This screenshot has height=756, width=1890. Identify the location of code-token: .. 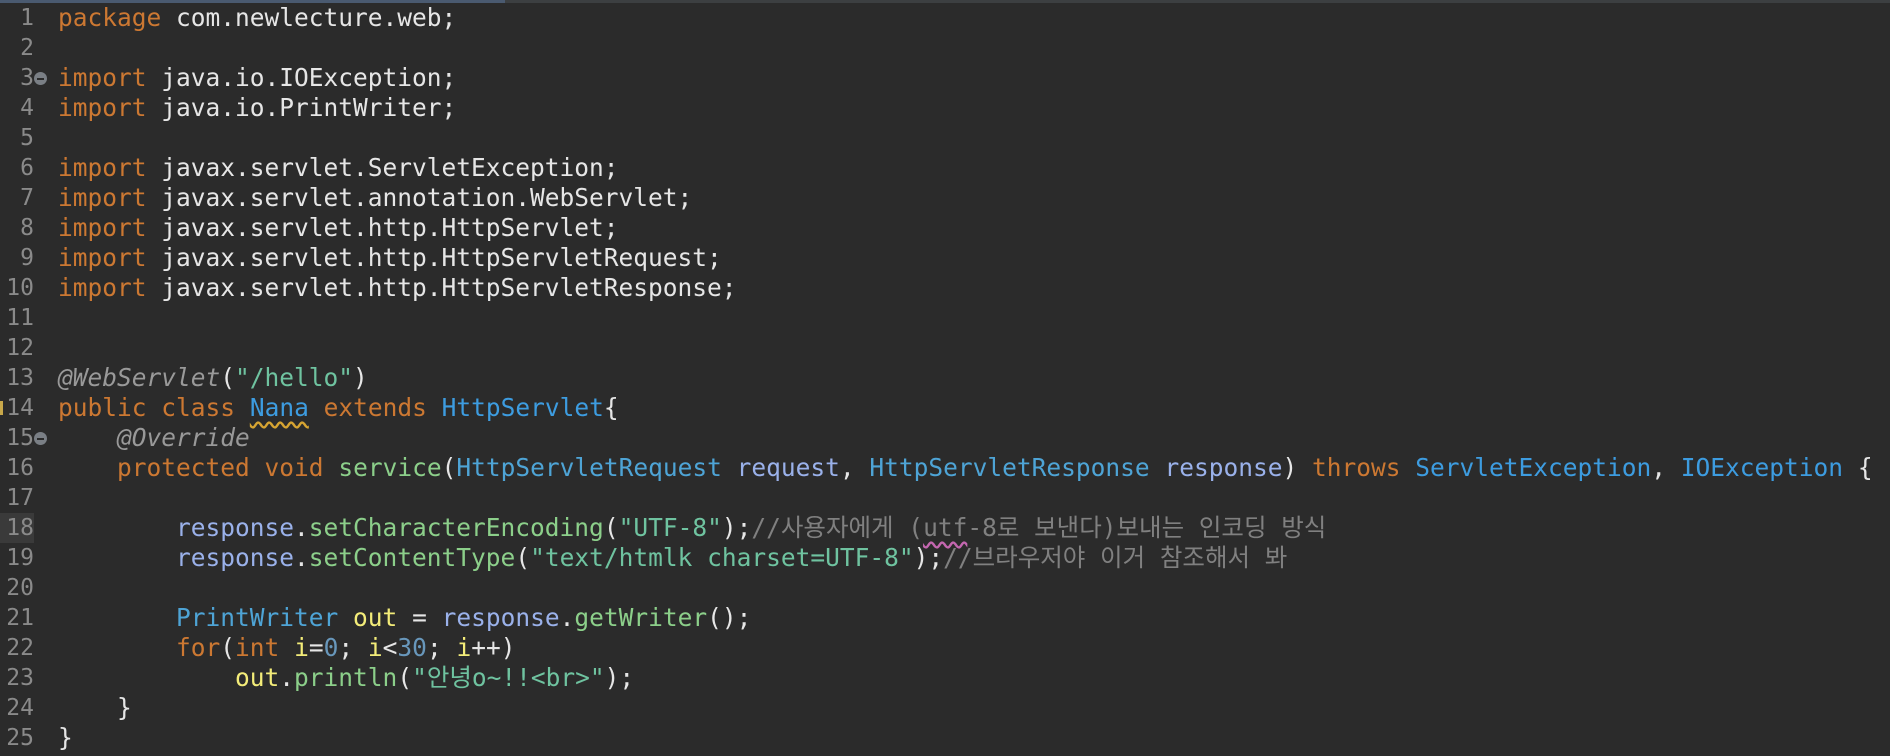
(301, 557).